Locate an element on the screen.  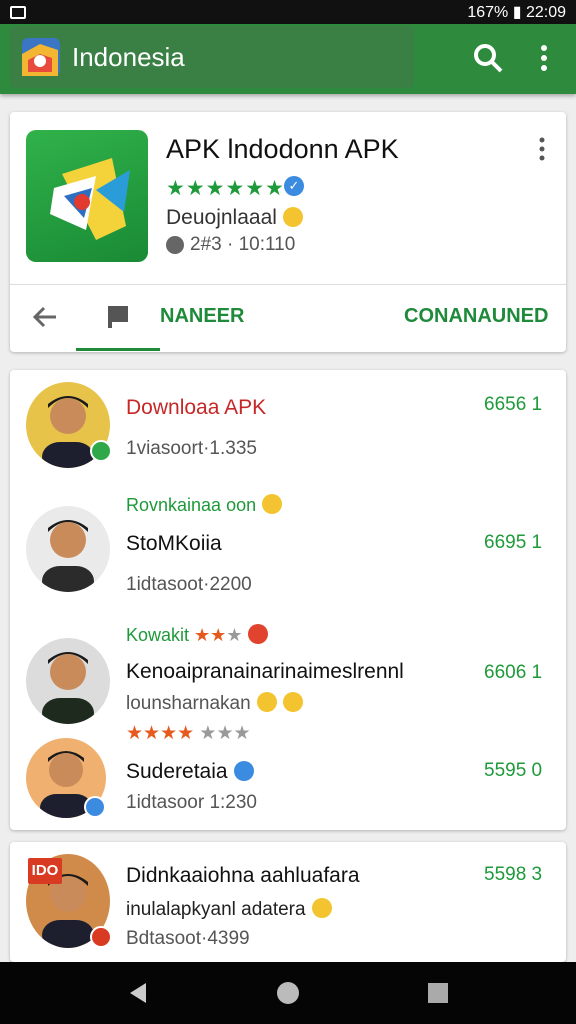
more-vert-icon is located at coordinates (544, 58).